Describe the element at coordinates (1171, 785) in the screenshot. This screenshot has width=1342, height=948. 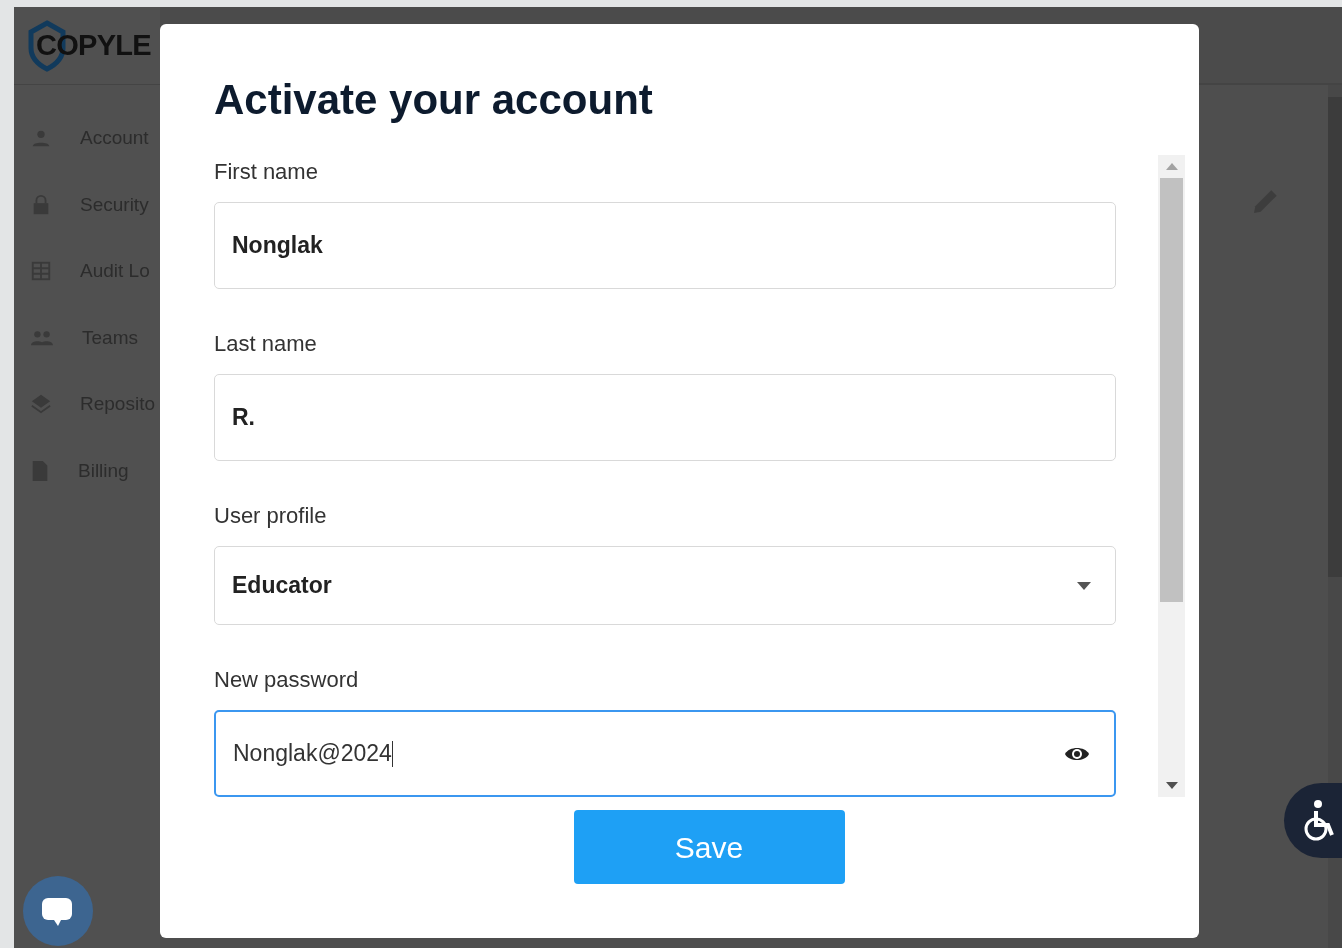
I see `scroll-down-icon` at that location.